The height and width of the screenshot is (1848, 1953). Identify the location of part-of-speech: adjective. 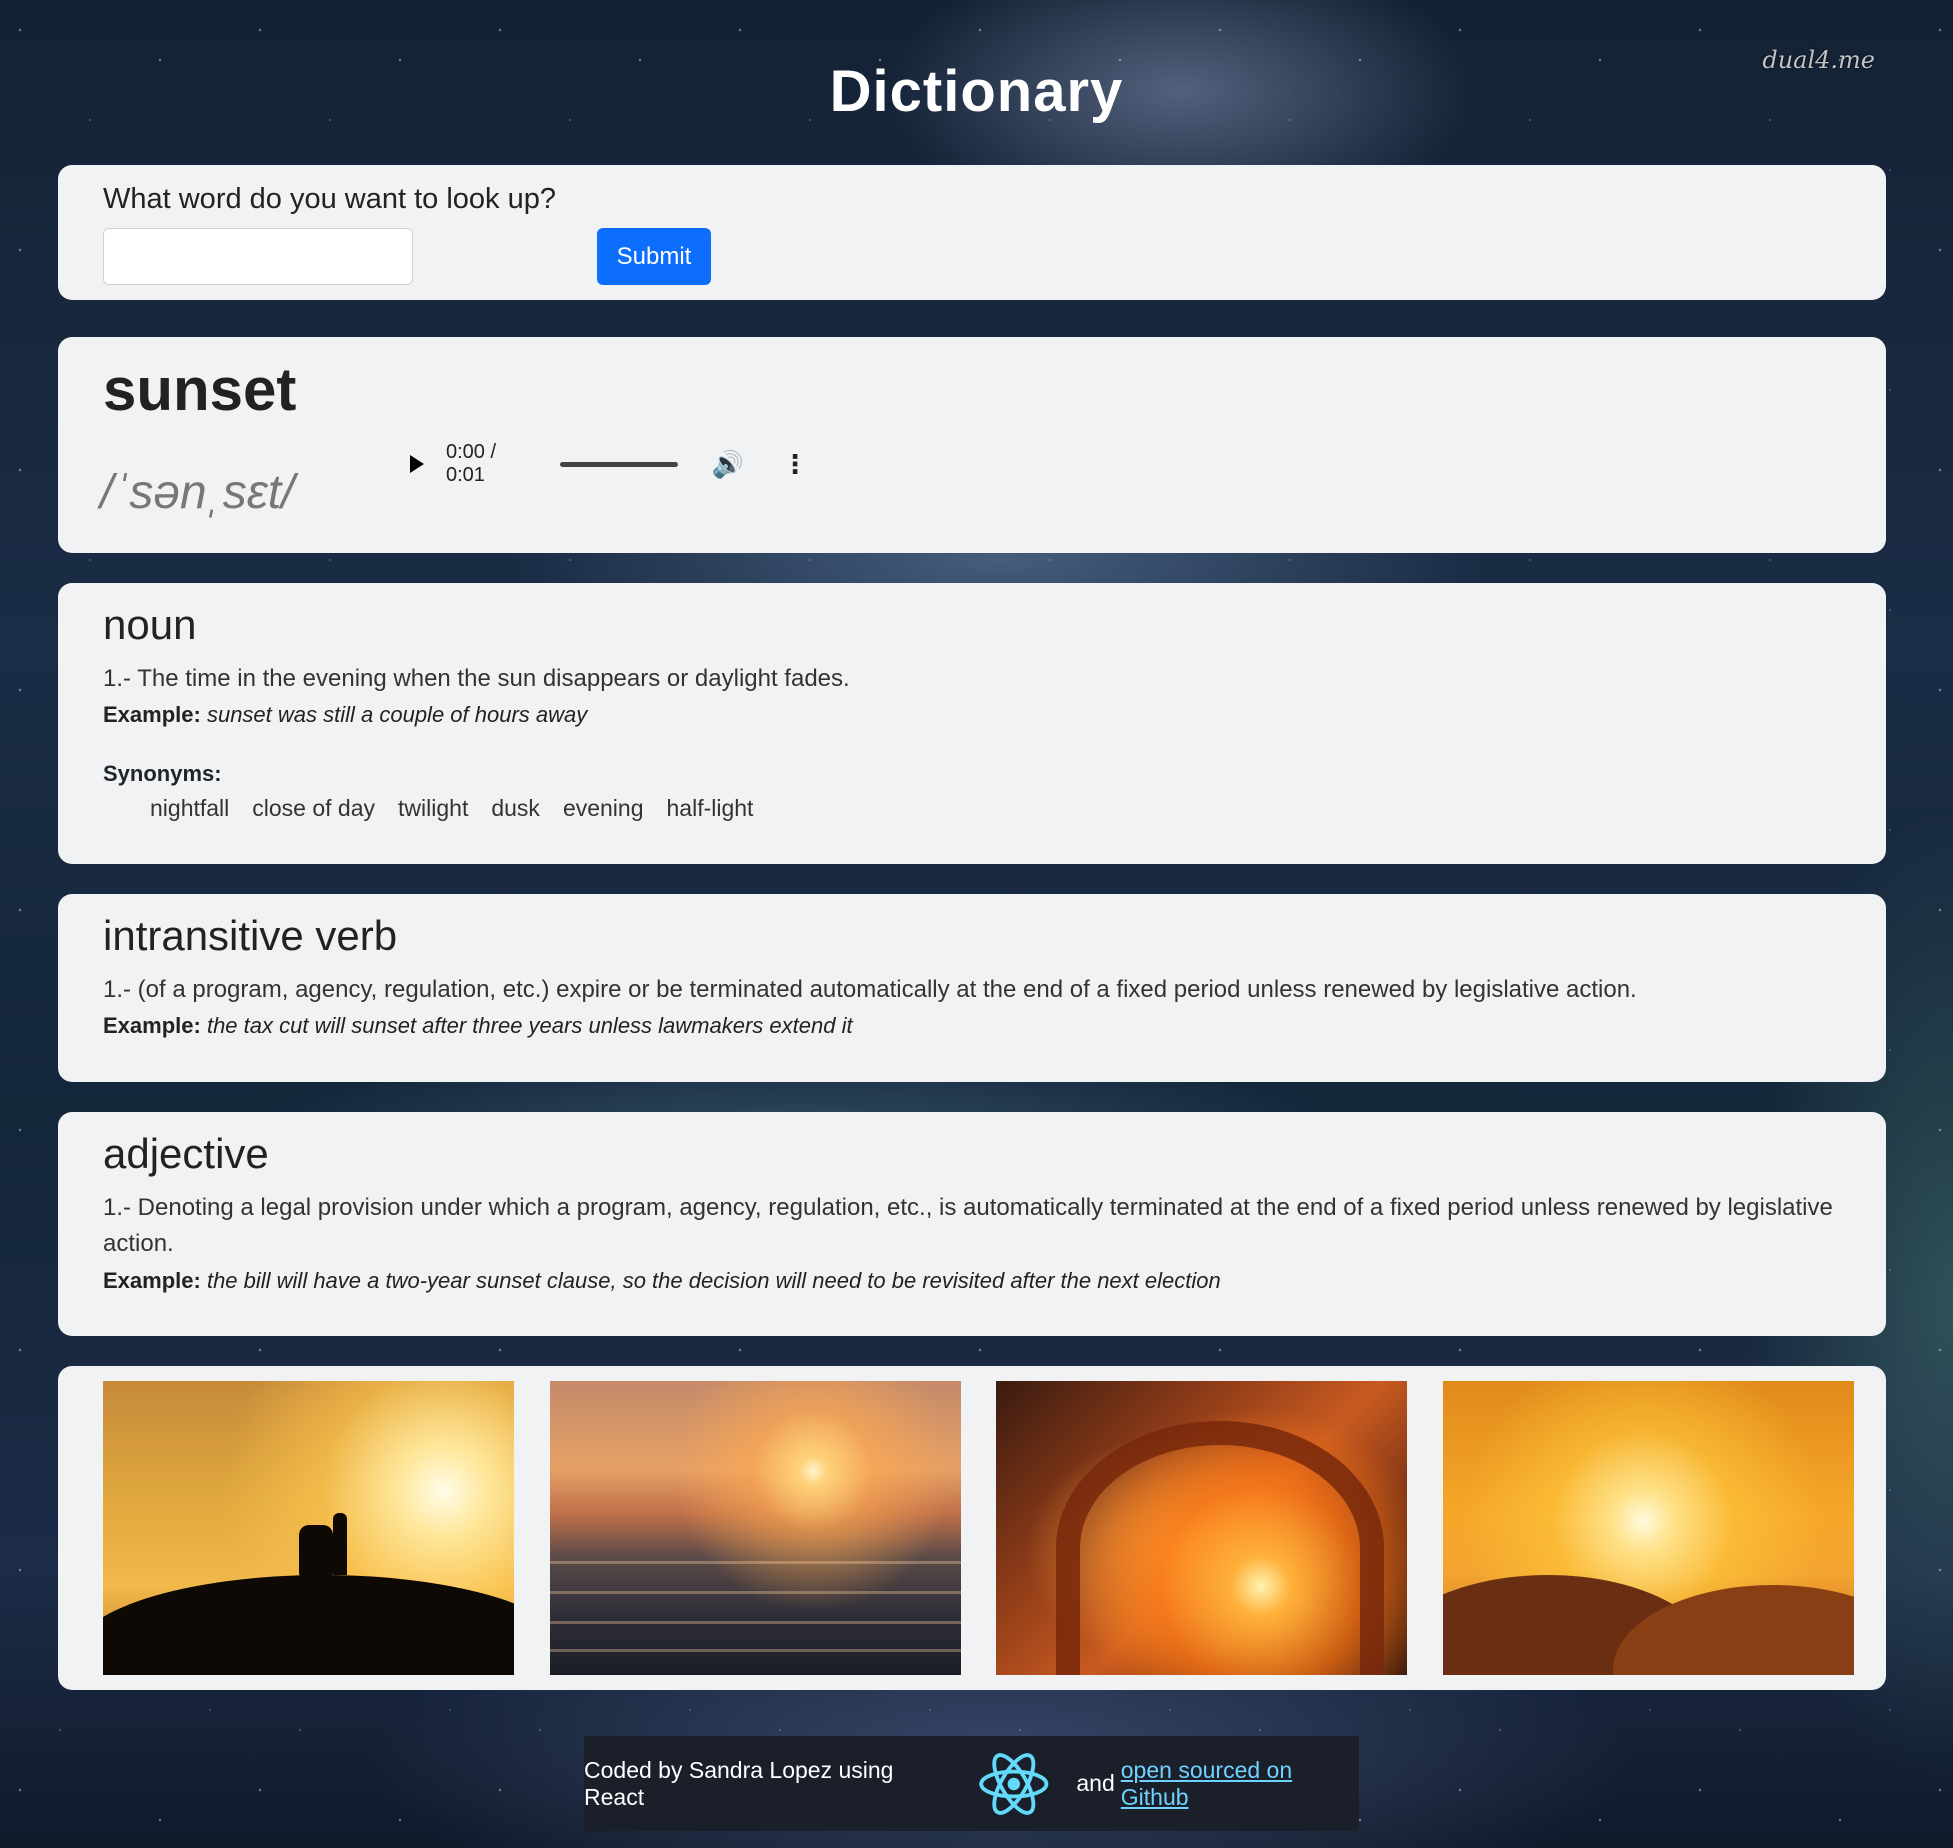
(186, 1153).